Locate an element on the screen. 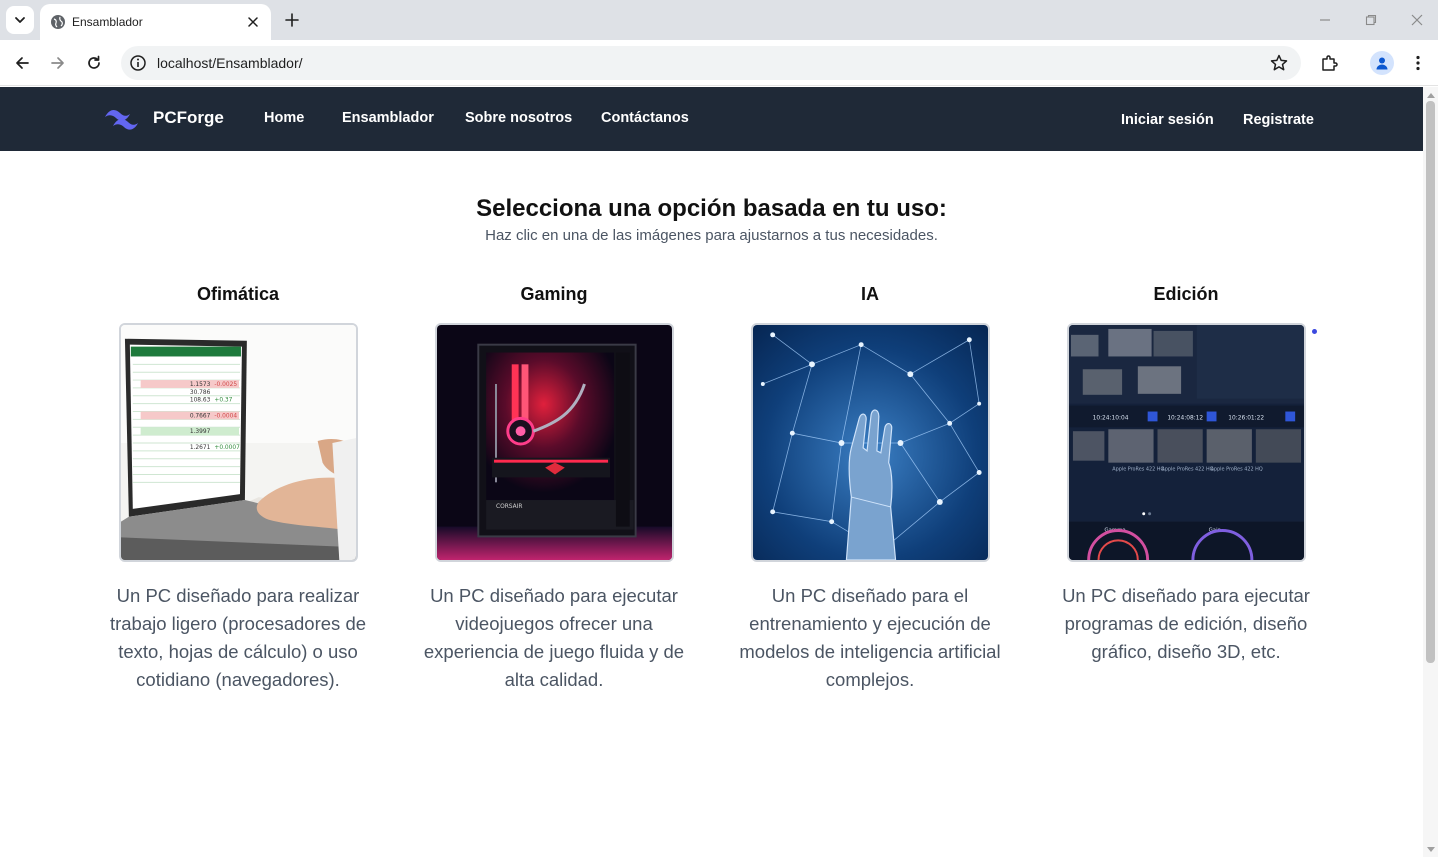 This screenshot has height=857, width=1438. scroll-down-arrow-icon is located at coordinates (1430, 849).